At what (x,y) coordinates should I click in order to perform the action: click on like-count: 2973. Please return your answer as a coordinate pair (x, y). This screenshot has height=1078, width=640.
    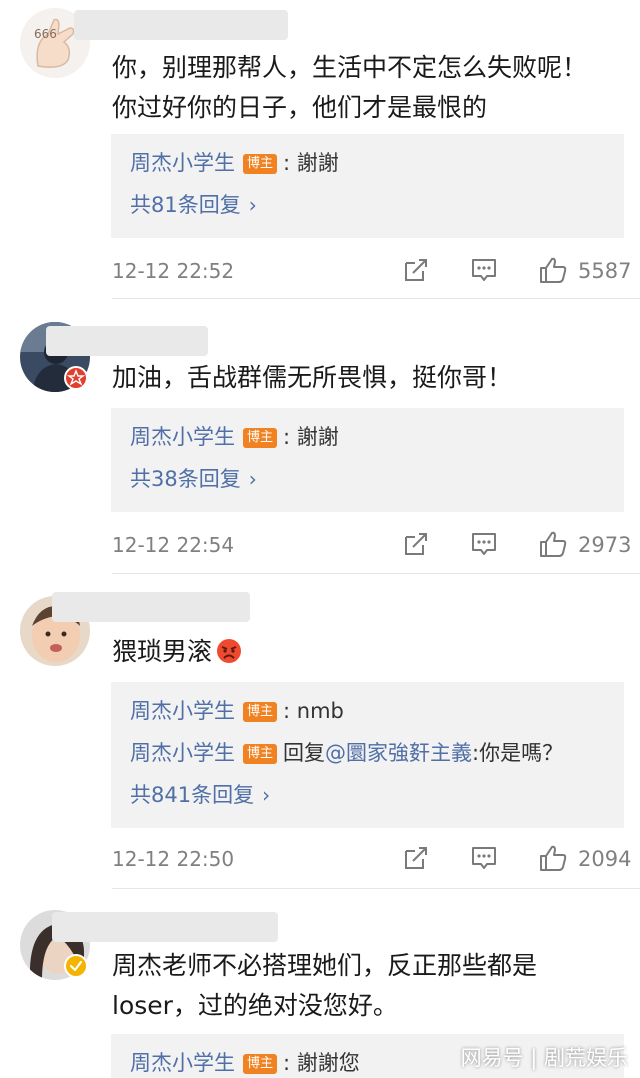
    Looking at the image, I should click on (605, 545).